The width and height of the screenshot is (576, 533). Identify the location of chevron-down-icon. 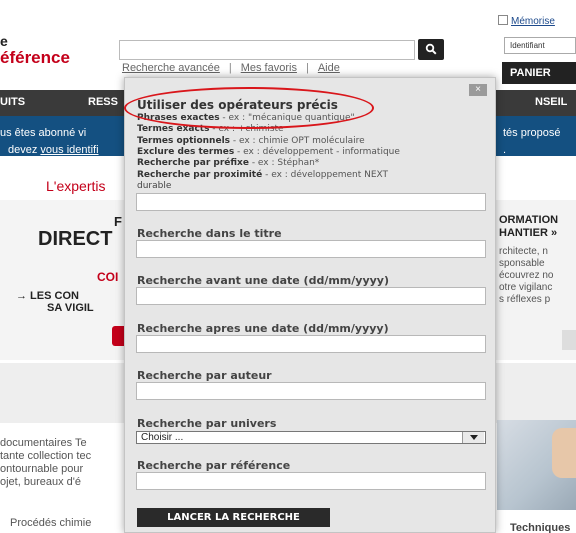
(474, 437).